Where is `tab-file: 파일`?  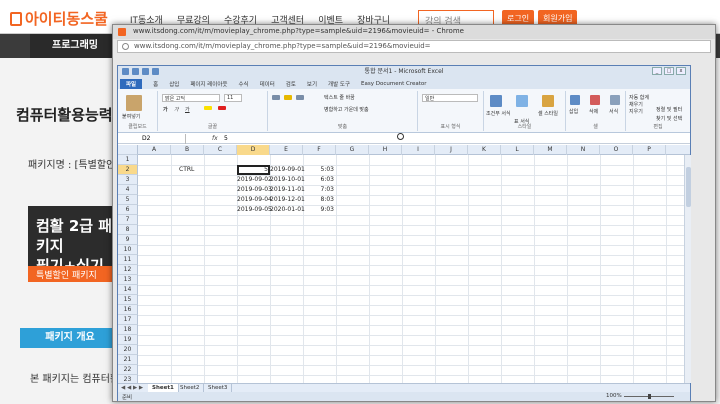 tab-file: 파일 is located at coordinates (131, 83).